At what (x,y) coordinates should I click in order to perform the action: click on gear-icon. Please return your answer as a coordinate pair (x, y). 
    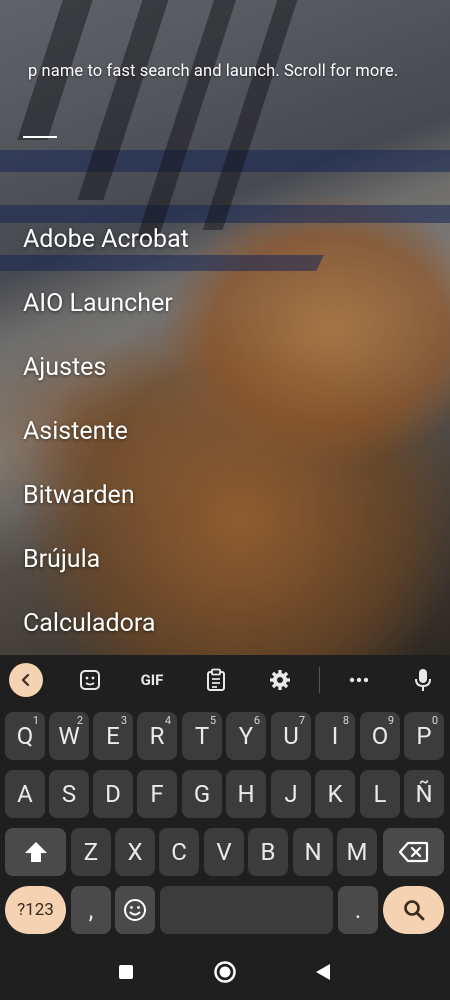
    Looking at the image, I should click on (280, 680).